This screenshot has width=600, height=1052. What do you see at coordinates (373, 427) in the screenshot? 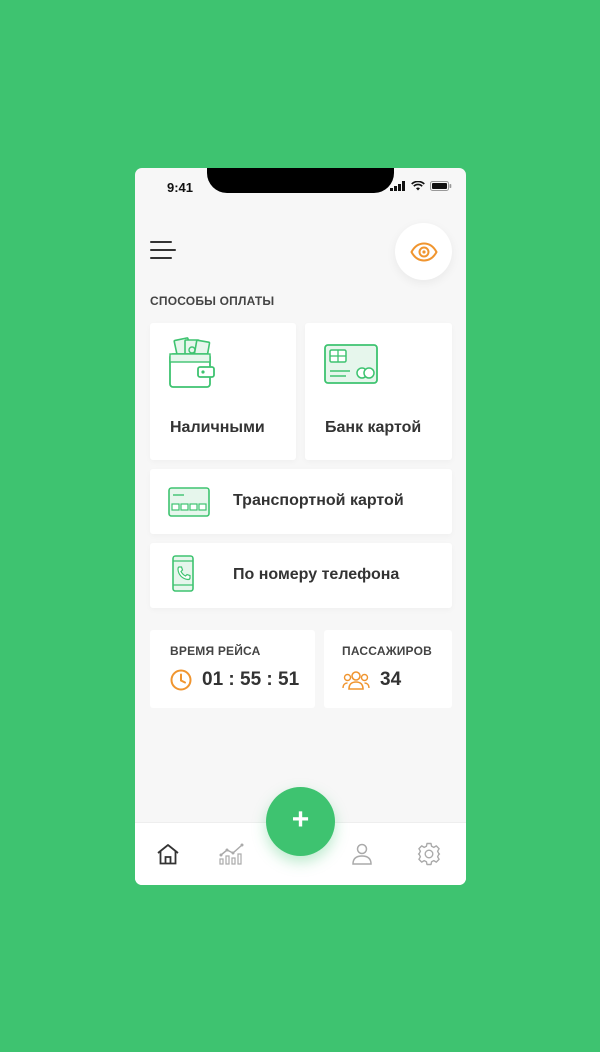
I see `payment-bank-label: Банк картой` at bounding box center [373, 427].